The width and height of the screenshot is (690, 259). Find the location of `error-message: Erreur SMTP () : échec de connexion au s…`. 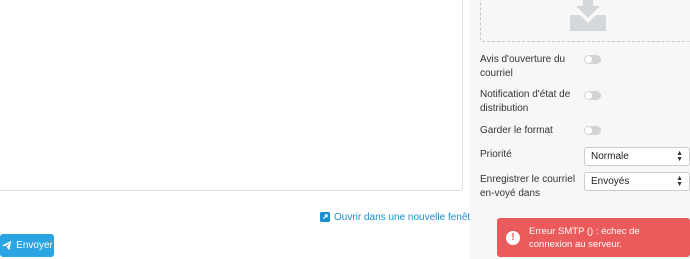

error-message: Erreur SMTP () : échec de connexion au s… is located at coordinates (584, 237).